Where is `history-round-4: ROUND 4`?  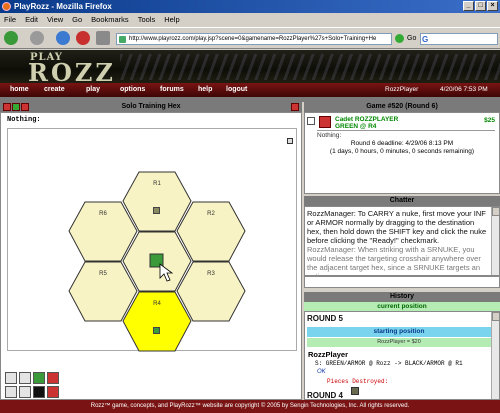 history-round-4: ROUND 4 is located at coordinates (325, 395).